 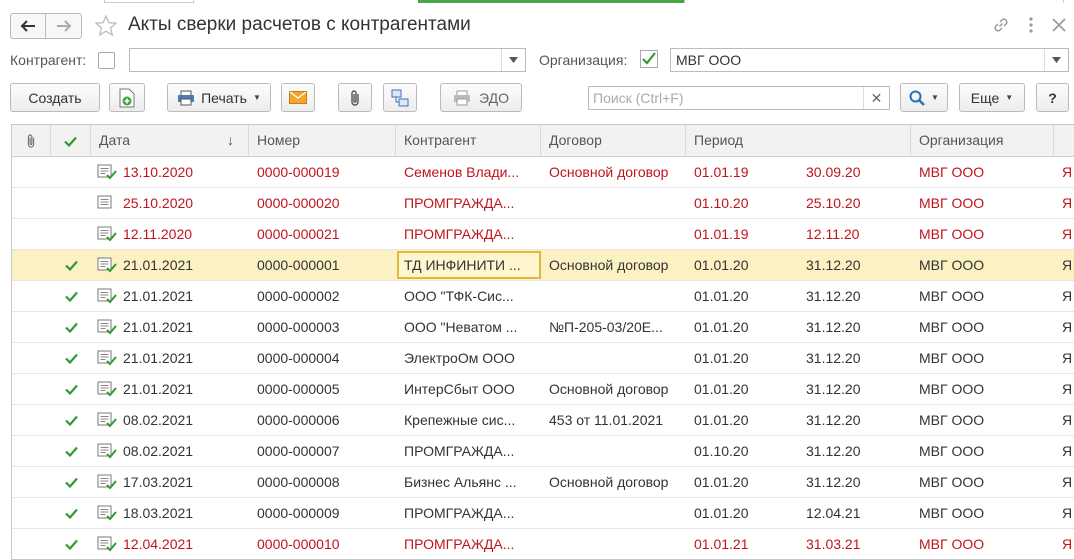 I want to click on contract-cell, so click(x=613, y=513).